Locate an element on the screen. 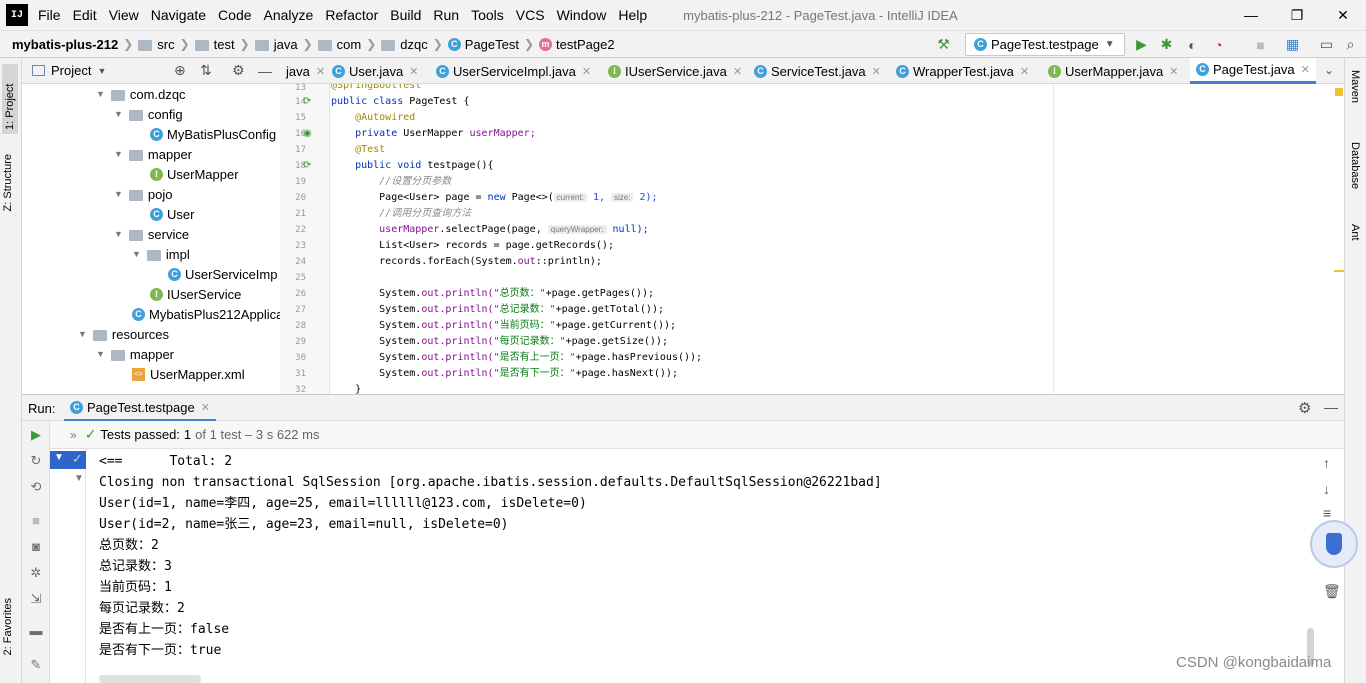  test-tree-selected-row: ▼ ✓ is located at coordinates (68, 460).